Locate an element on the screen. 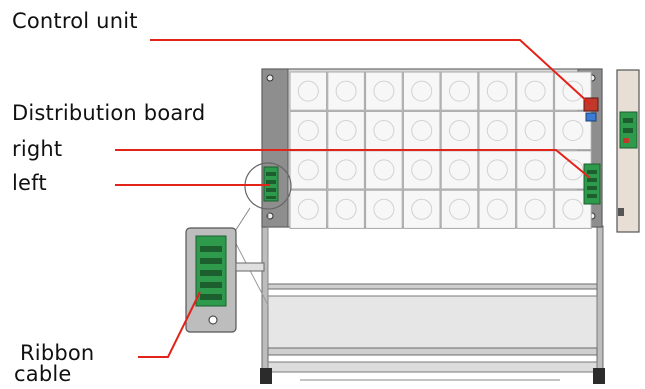  ribbon-cable-detail is located at coordinates (227, 270).